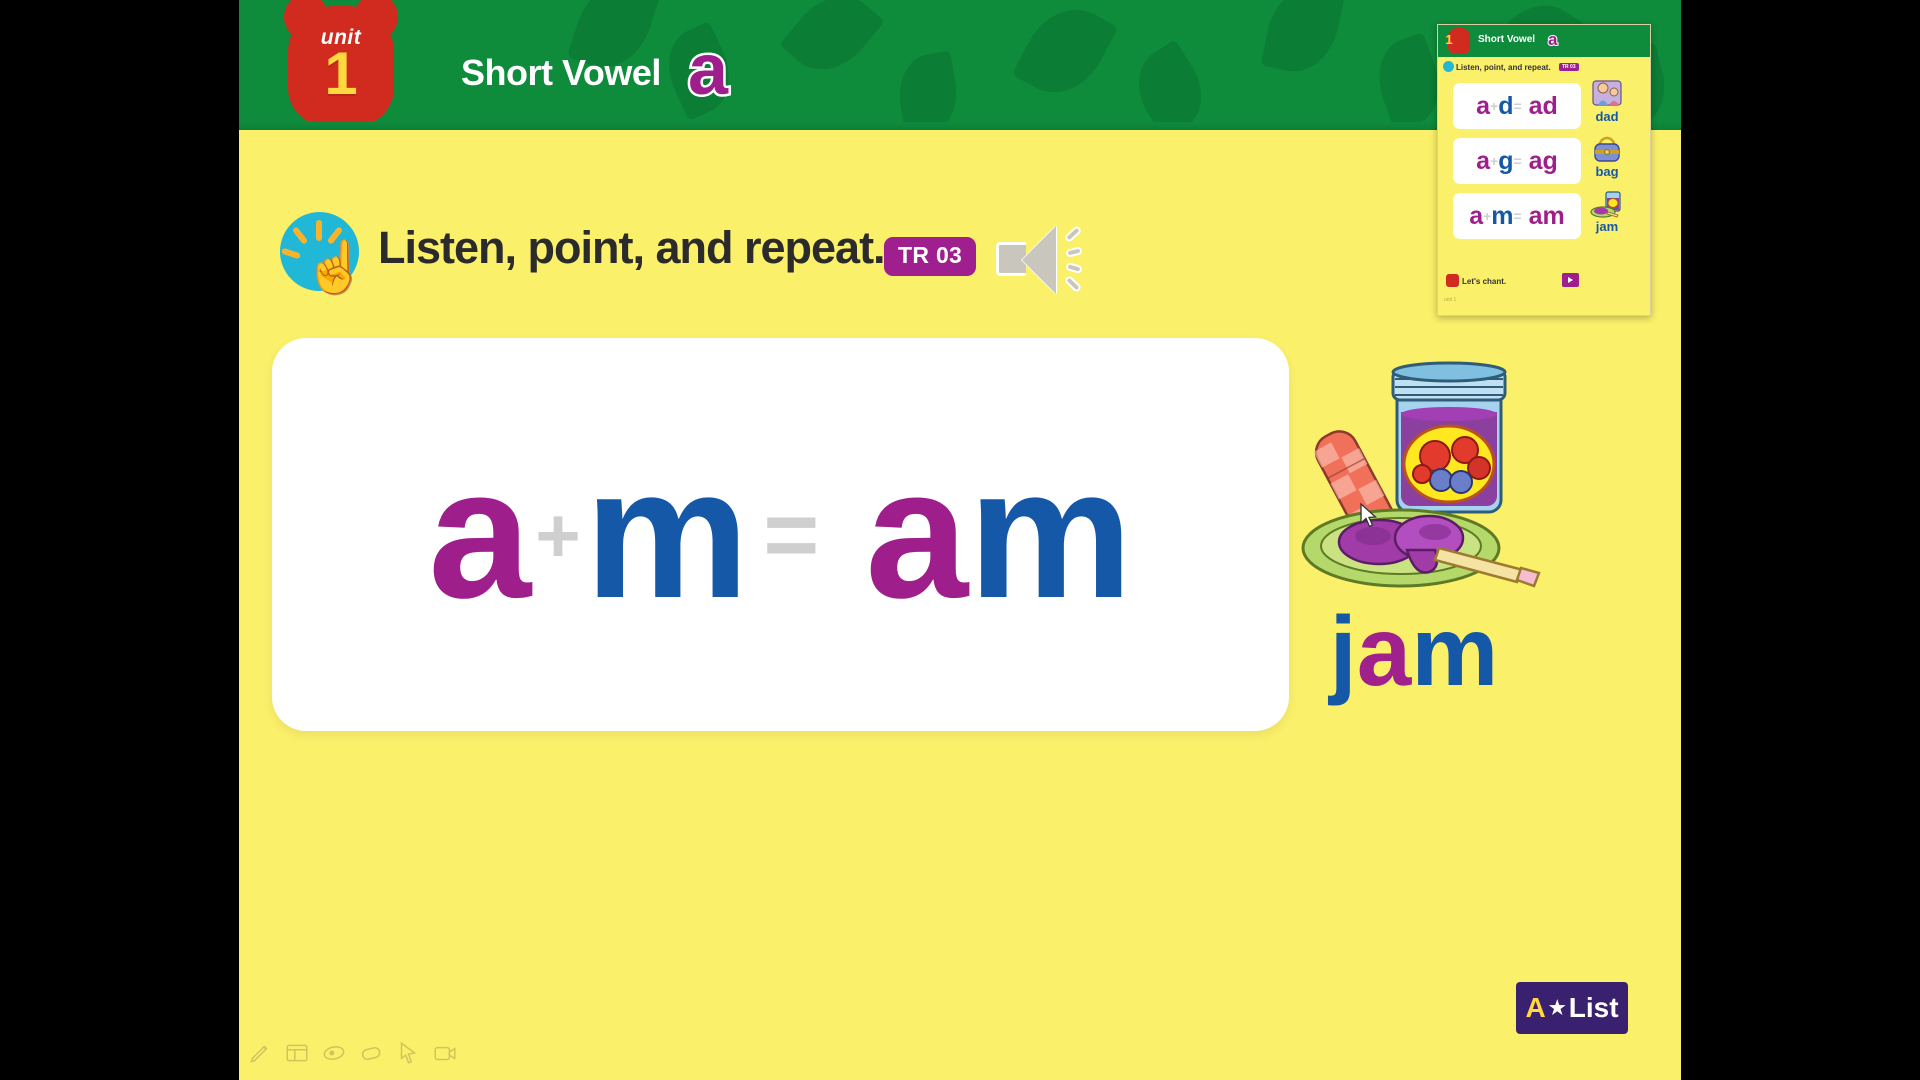 The image size is (1920, 1080). I want to click on thumb-letter-2: m, so click(1502, 215).